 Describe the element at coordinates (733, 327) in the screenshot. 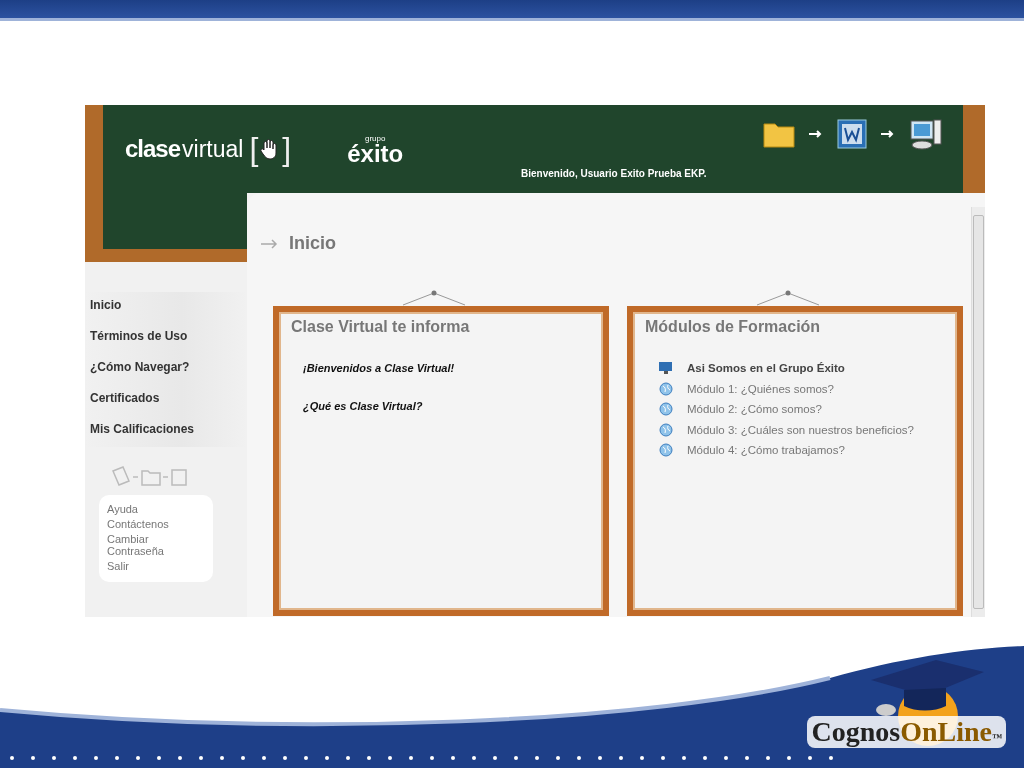

I see `board-title: Módulos de Formación` at that location.